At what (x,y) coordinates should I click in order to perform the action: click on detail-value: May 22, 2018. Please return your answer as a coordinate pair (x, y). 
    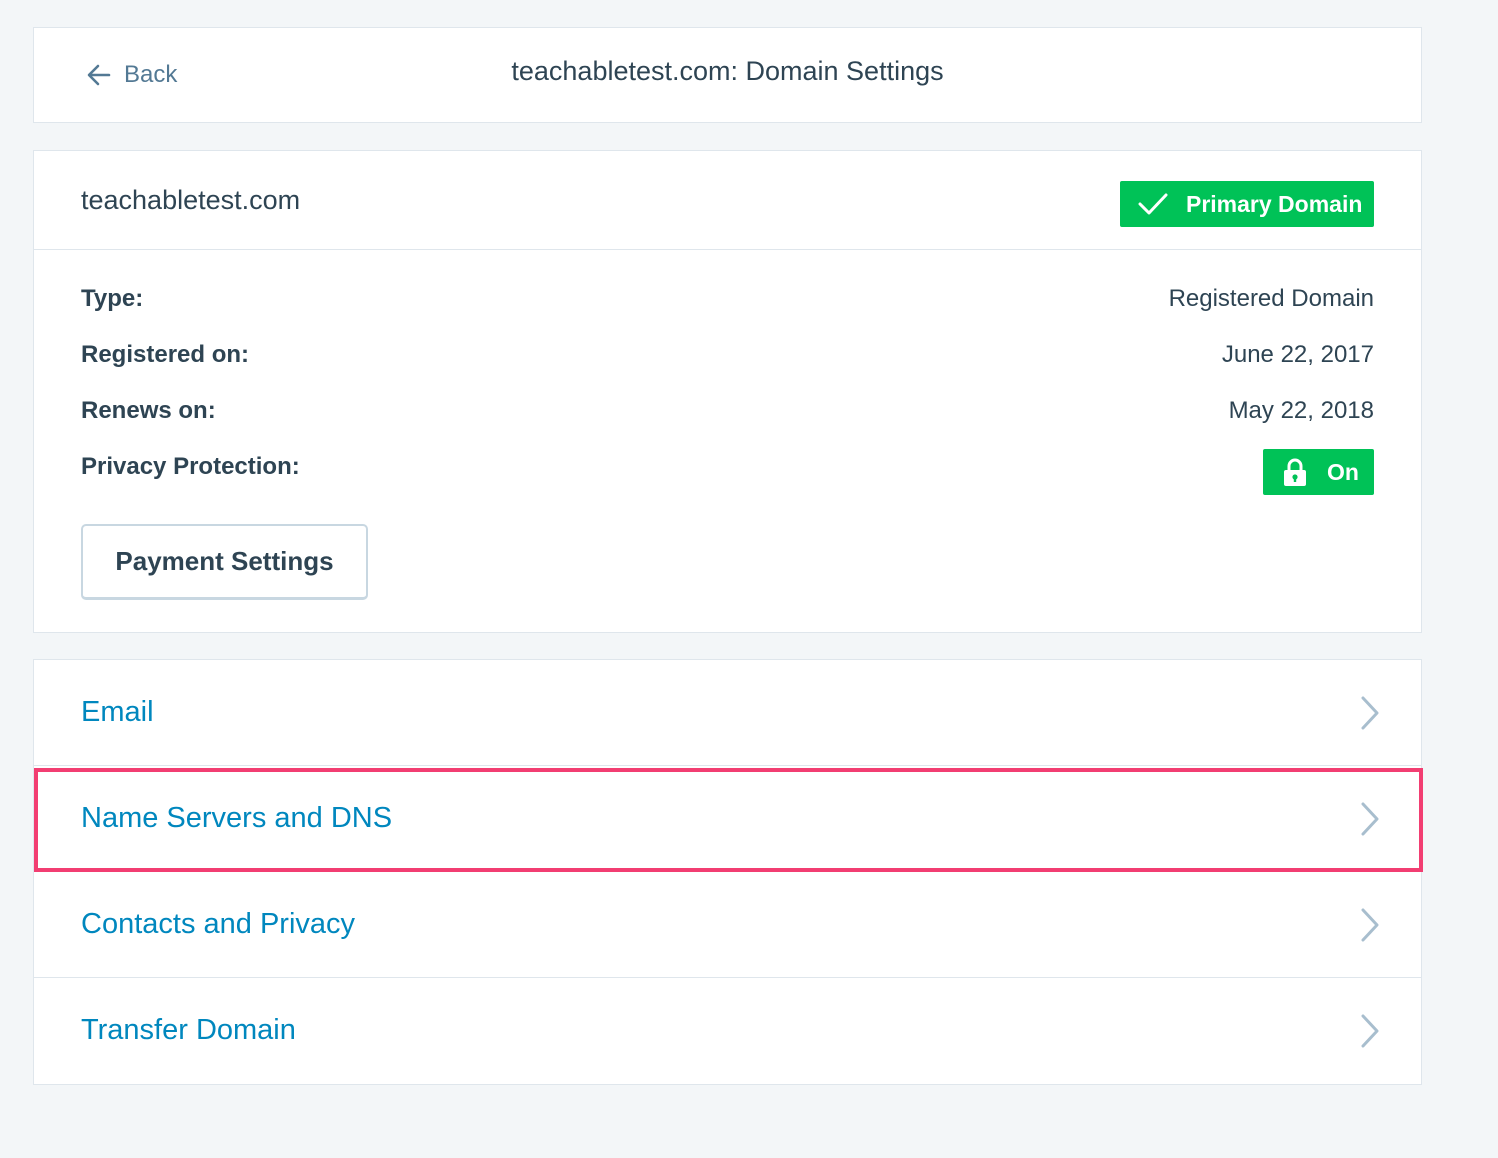
    Looking at the image, I should click on (1301, 410).